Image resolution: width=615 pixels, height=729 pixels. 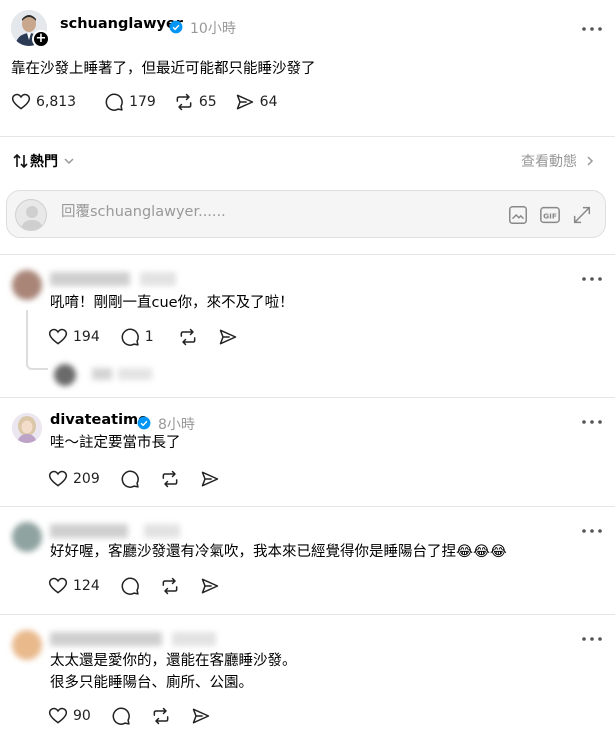 I want to click on sort-arrows-icon, so click(x=20, y=161).